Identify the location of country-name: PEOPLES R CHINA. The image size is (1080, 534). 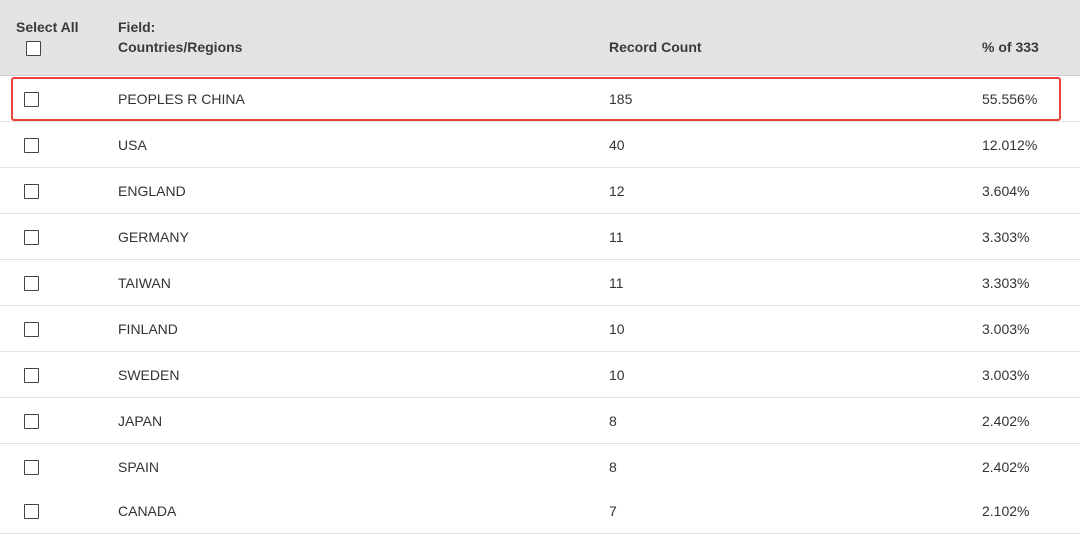
(181, 99).